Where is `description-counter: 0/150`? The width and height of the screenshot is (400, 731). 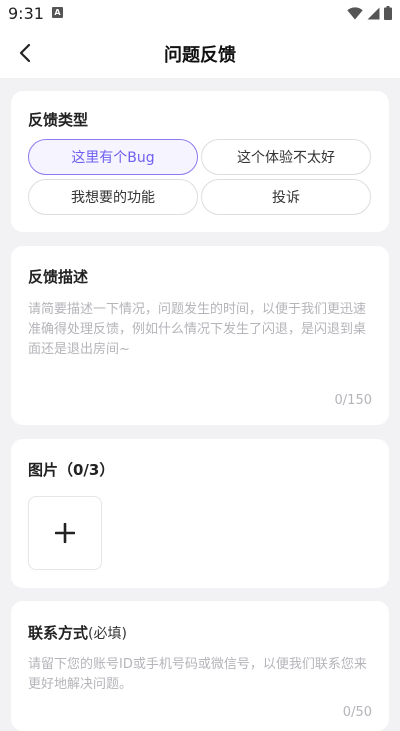 description-counter: 0/150 is located at coordinates (353, 400).